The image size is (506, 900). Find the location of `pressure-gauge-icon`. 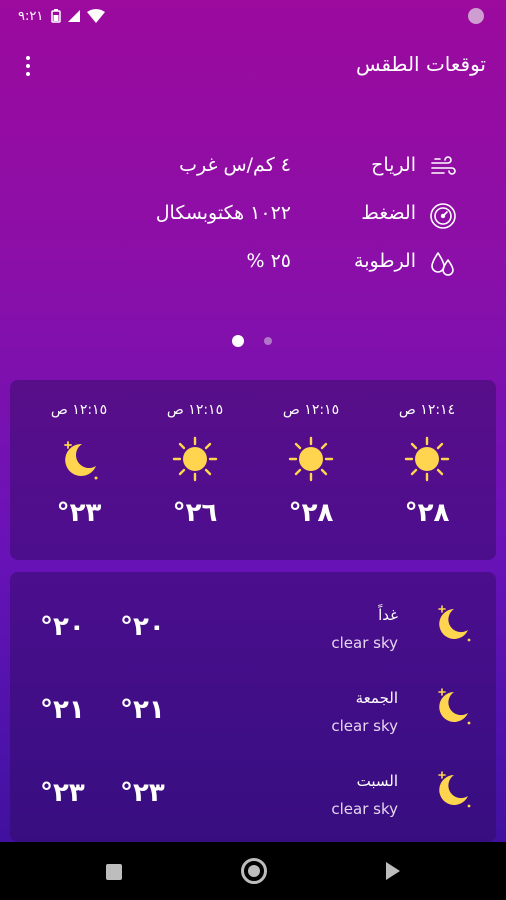

pressure-gauge-icon is located at coordinates (443, 216).